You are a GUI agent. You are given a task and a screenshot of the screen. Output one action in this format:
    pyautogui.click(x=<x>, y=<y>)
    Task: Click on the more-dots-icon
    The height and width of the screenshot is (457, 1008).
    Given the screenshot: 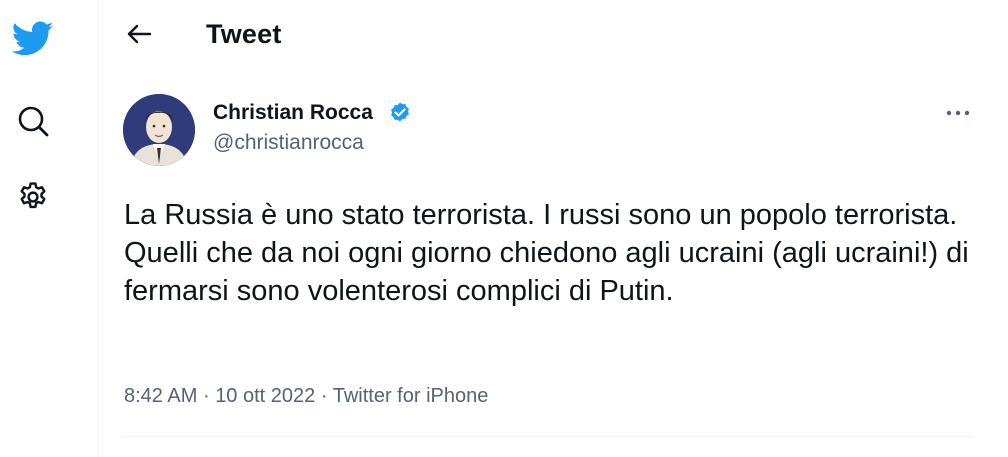 What is the action you would take?
    pyautogui.click(x=958, y=113)
    